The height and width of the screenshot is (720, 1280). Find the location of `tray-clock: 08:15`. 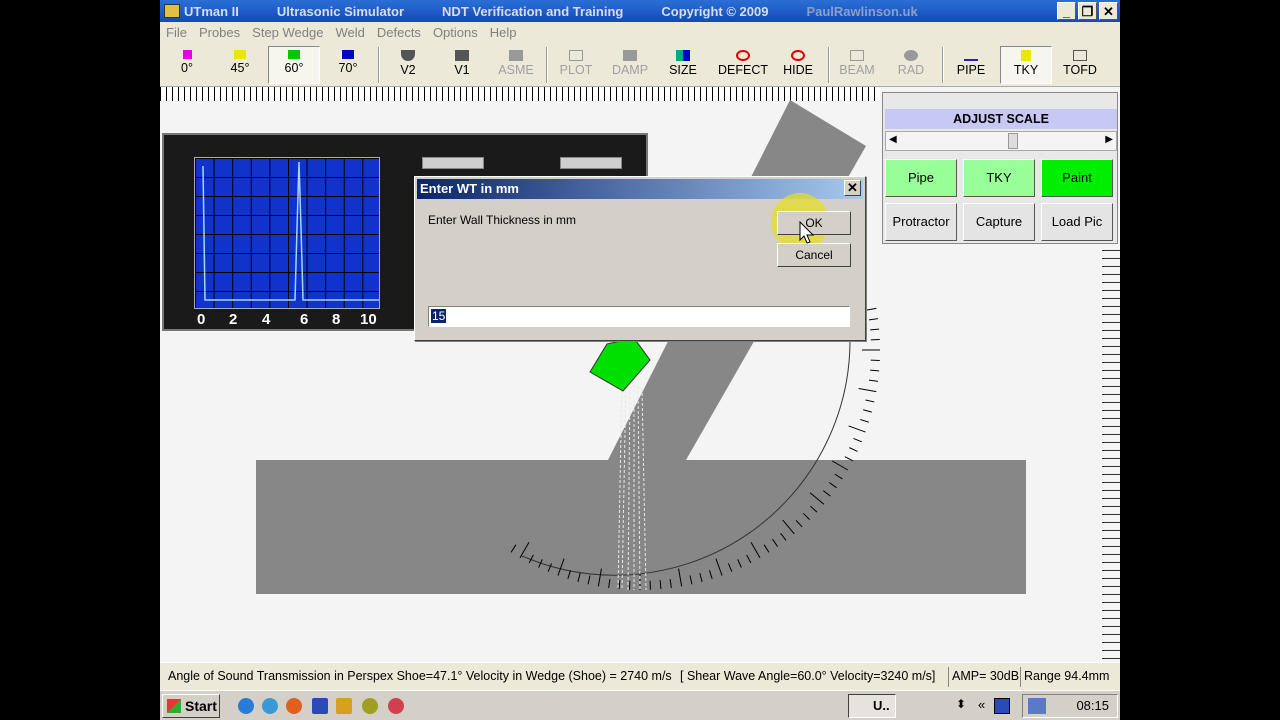

tray-clock: 08:15 is located at coordinates (1070, 706).